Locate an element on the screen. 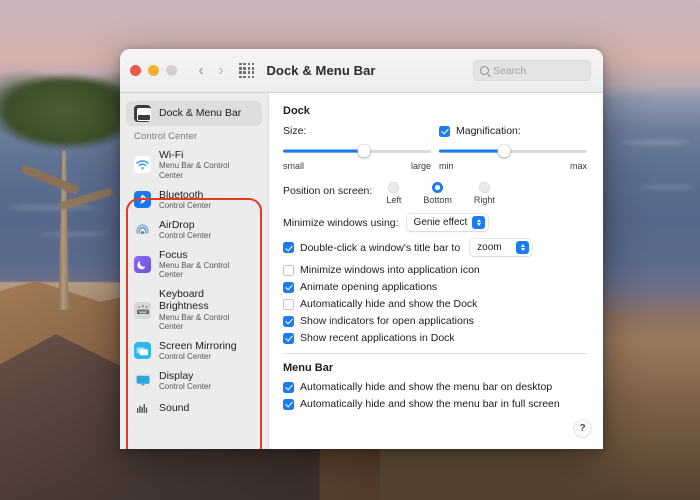 The height and width of the screenshot is (500, 700). auto-hide-menubar-desktop-checkbox is located at coordinates (288, 387).